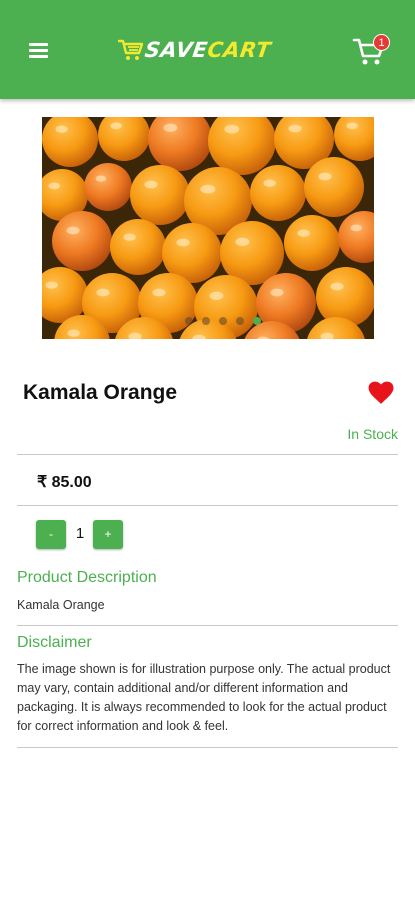 The height and width of the screenshot is (900, 415). Describe the element at coordinates (176, 50) in the screenshot. I see `logo-text-save: SAVE` at that location.